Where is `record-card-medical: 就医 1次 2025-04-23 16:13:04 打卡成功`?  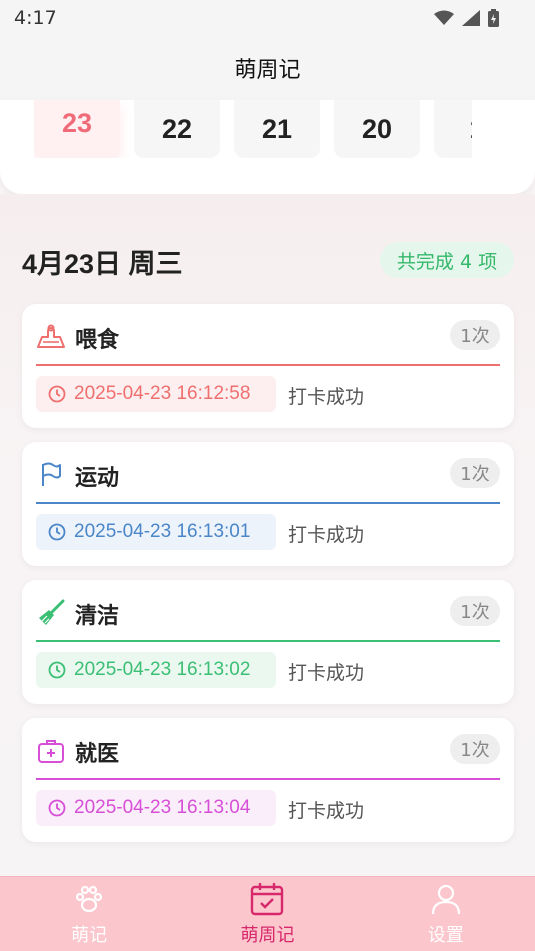 record-card-medical: 就医 1次 2025-04-23 16:13:04 打卡成功 is located at coordinates (268, 780).